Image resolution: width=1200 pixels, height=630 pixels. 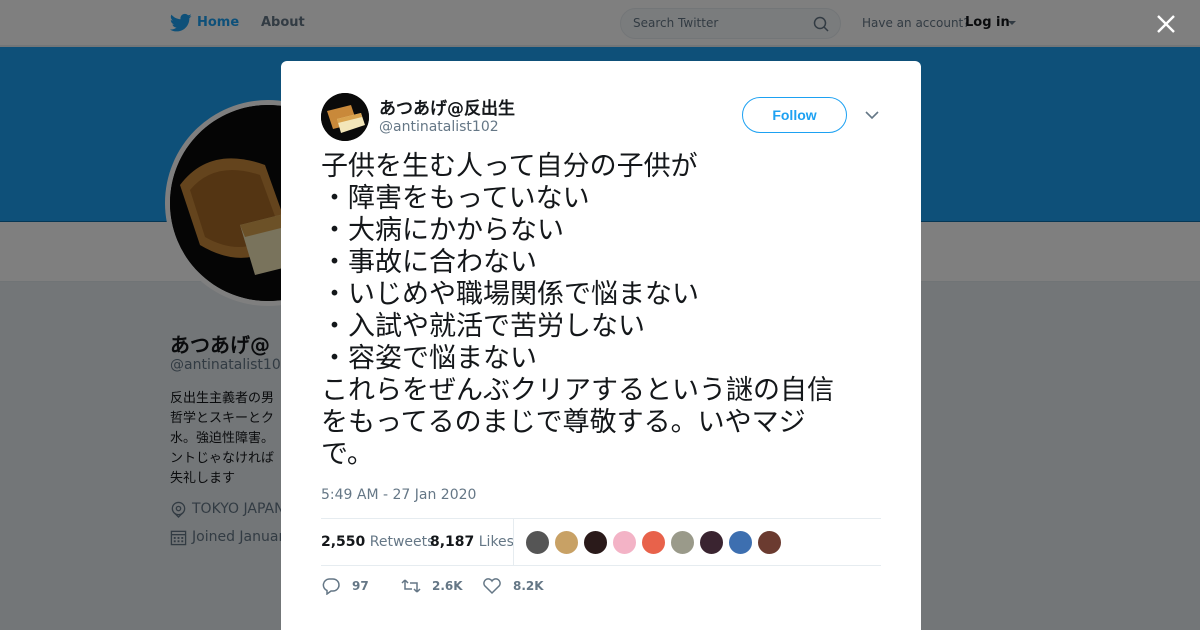 What do you see at coordinates (577, 390) in the screenshot?
I see `tweet-text-line: これらをぜんぶクリアするという謎の自信` at bounding box center [577, 390].